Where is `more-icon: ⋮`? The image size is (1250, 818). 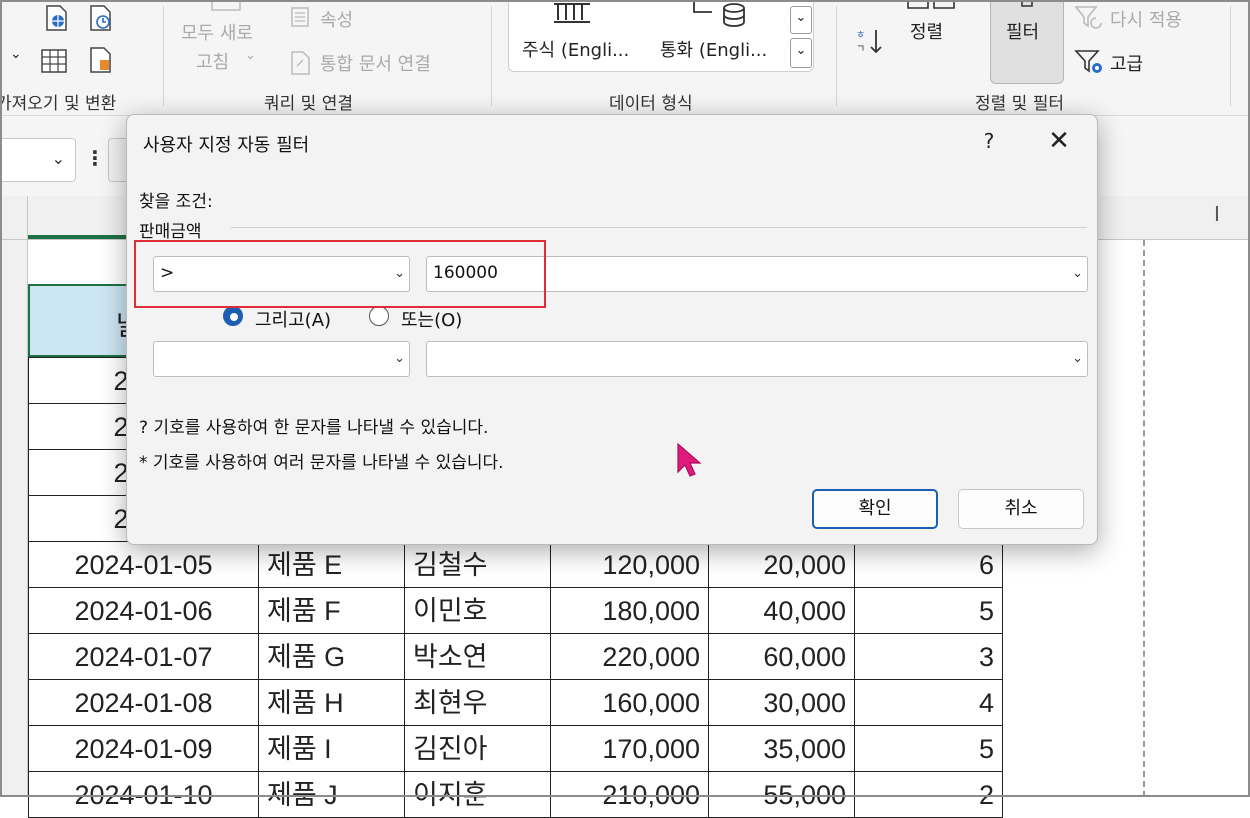 more-icon: ⋮ is located at coordinates (95, 158).